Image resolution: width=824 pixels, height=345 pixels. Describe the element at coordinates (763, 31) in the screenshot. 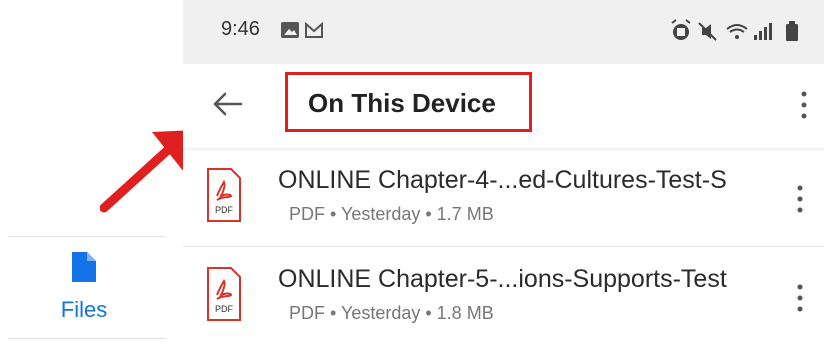

I see `signal-icon` at that location.